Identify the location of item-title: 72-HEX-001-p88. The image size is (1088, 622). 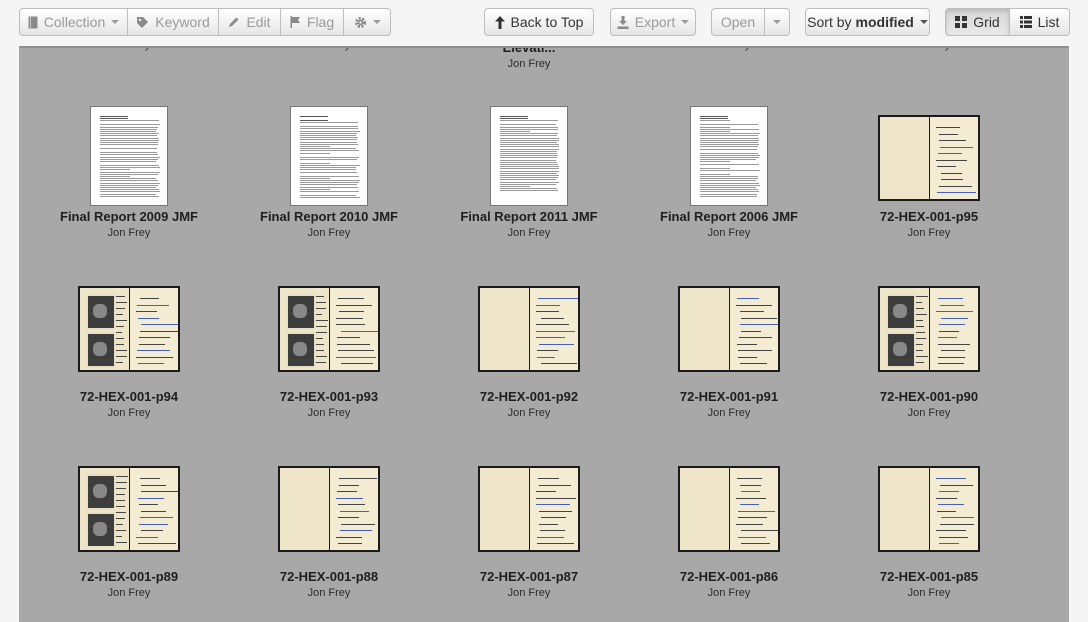
(329, 576).